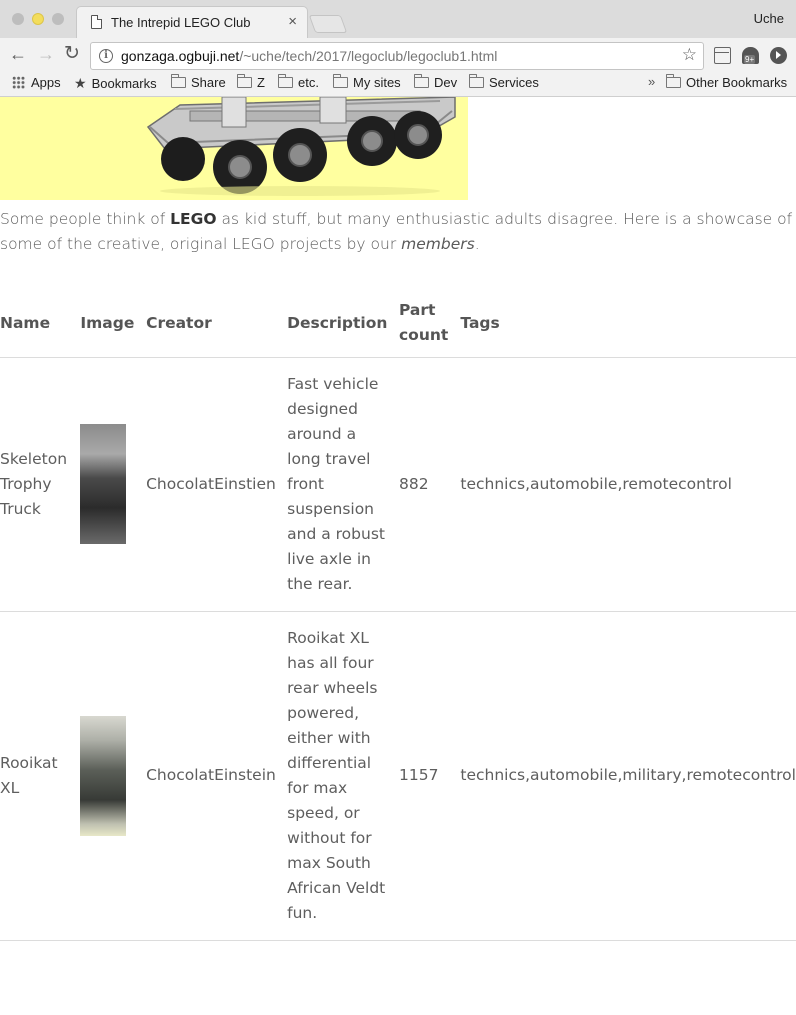  Describe the element at coordinates (18, 82) in the screenshot. I see `apps-grid-icon` at that location.